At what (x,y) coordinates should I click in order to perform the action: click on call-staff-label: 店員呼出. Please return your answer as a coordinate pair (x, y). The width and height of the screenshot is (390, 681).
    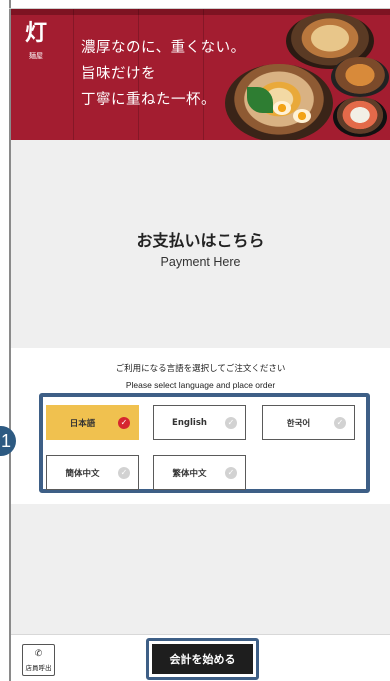
    Looking at the image, I should click on (38, 668).